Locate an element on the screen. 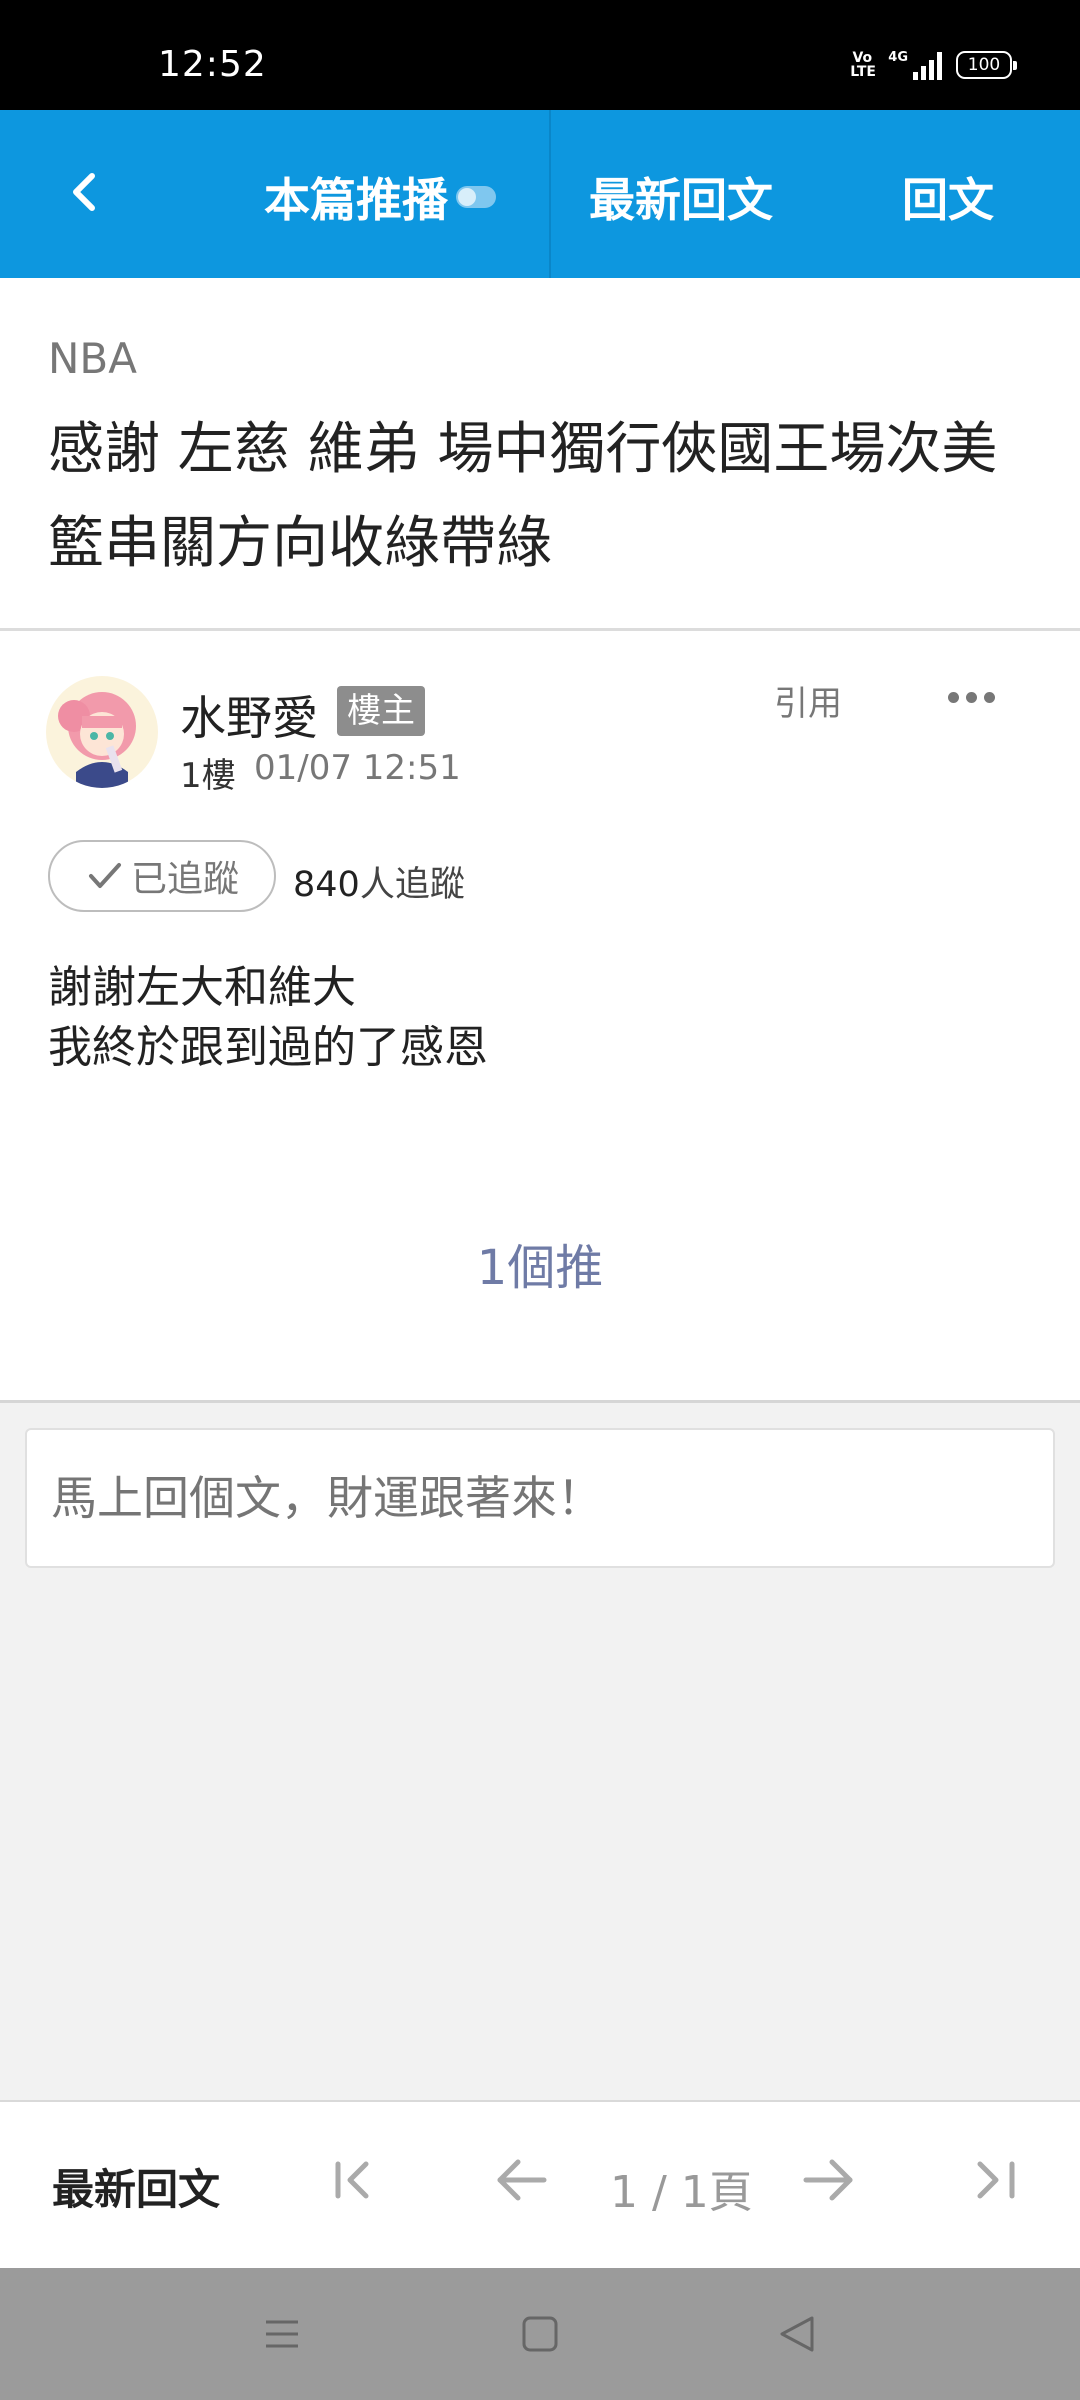 The image size is (1080, 2400). status-icons: Vo LTE 4G 100 is located at coordinates (933, 65).